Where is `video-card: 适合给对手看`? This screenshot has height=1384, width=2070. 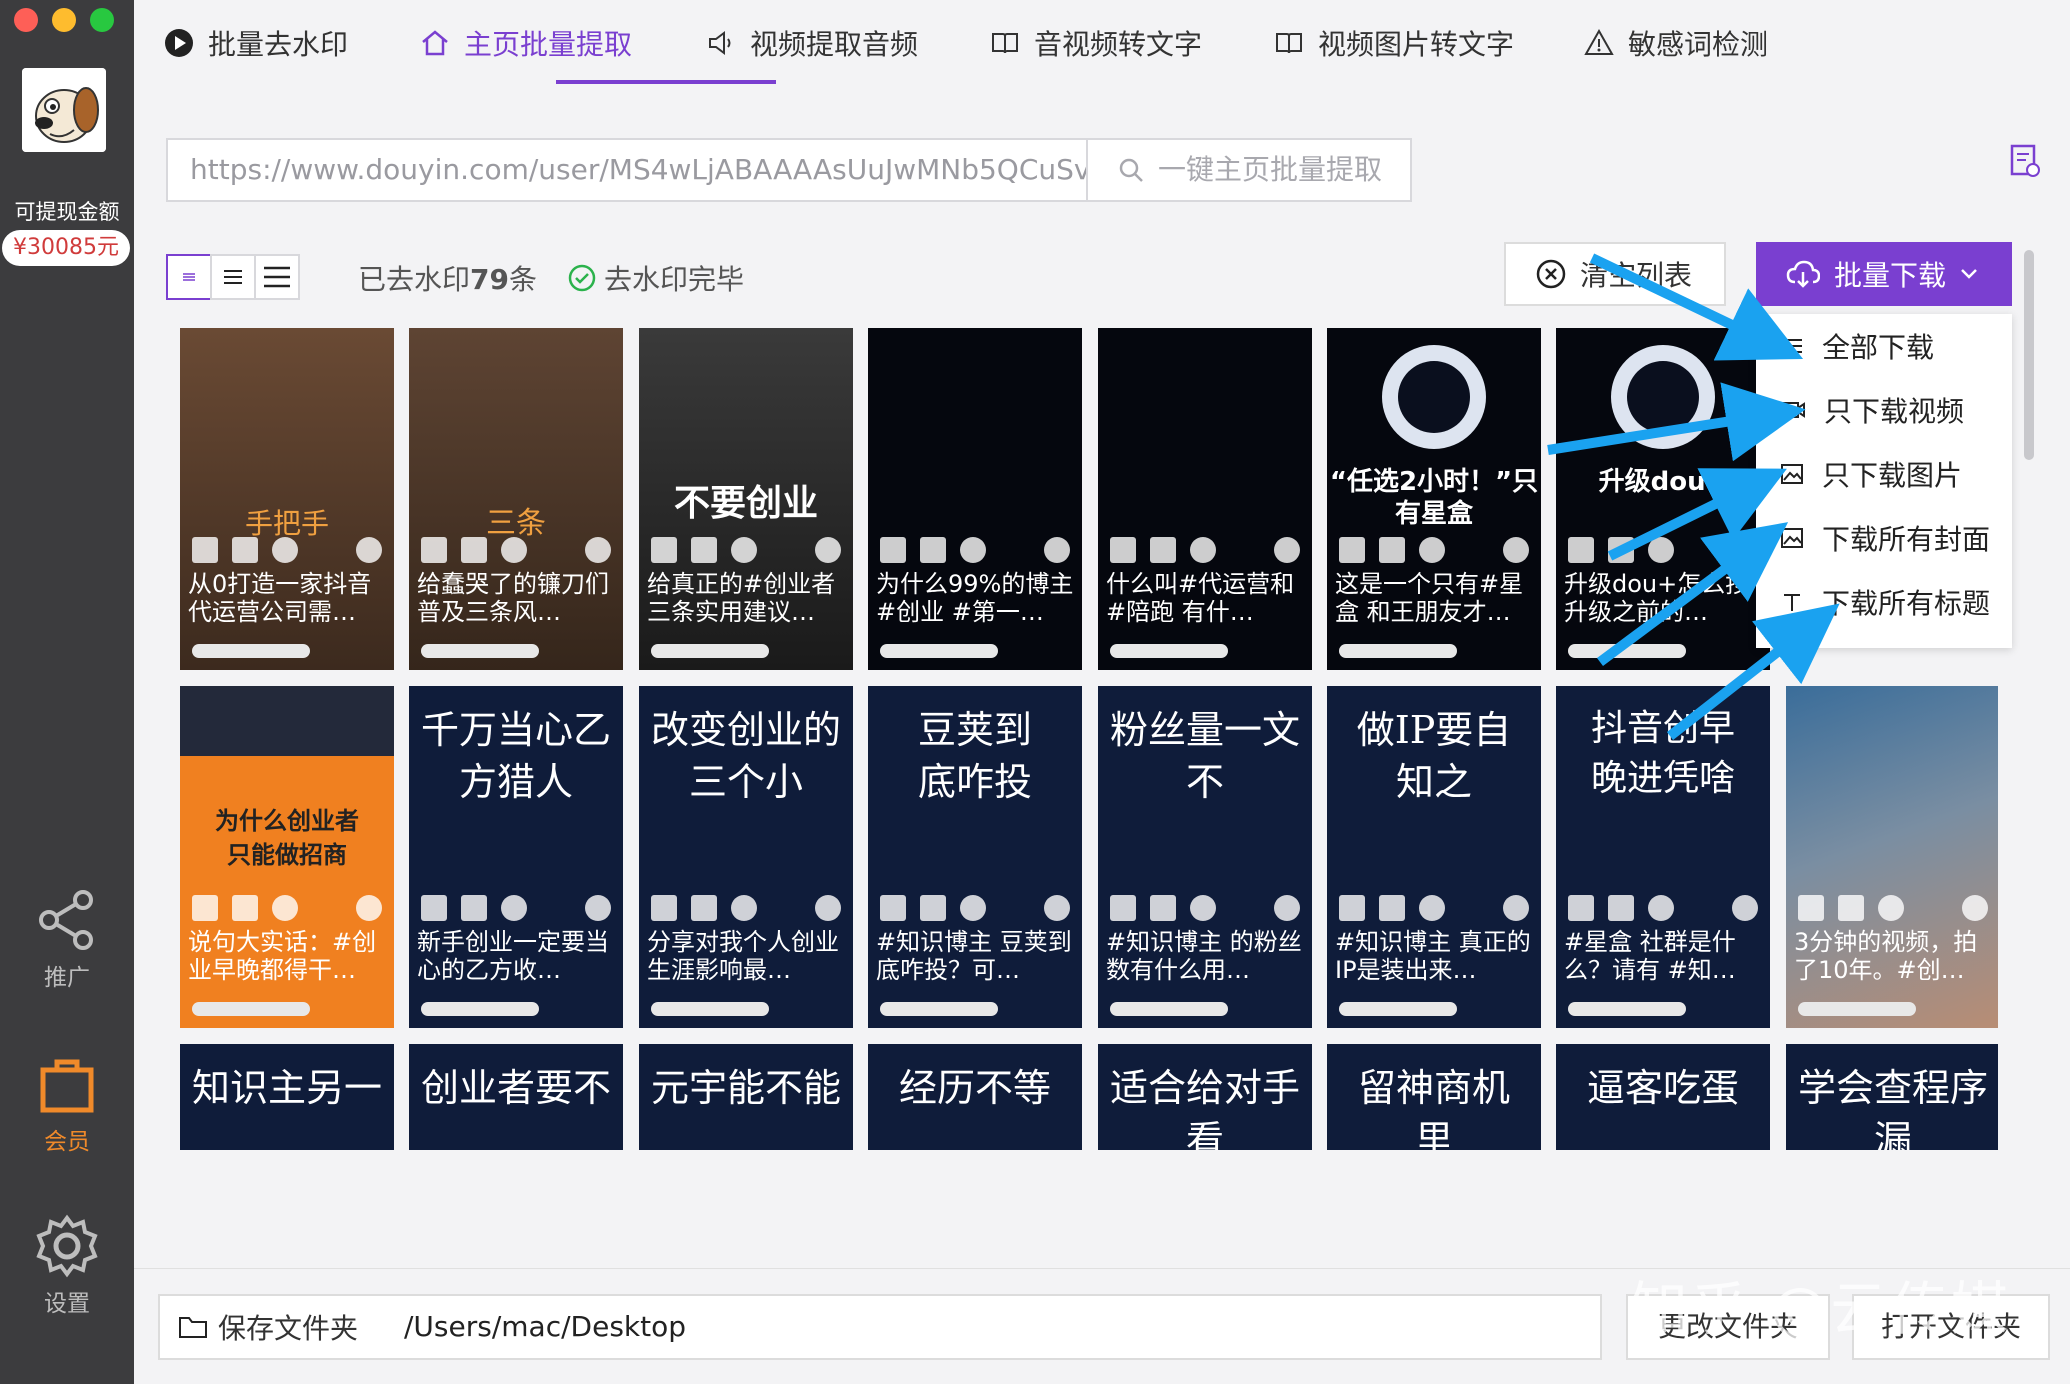 video-card: 适合给对手看 is located at coordinates (1205, 1097).